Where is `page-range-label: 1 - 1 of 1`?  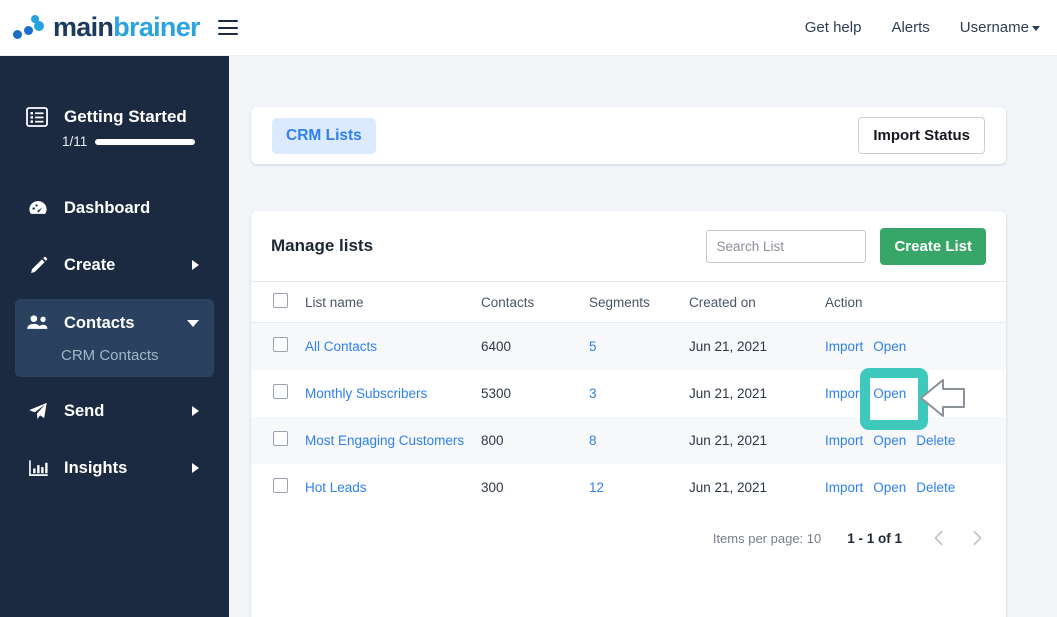
page-range-label: 1 - 1 of 1 is located at coordinates (874, 538).